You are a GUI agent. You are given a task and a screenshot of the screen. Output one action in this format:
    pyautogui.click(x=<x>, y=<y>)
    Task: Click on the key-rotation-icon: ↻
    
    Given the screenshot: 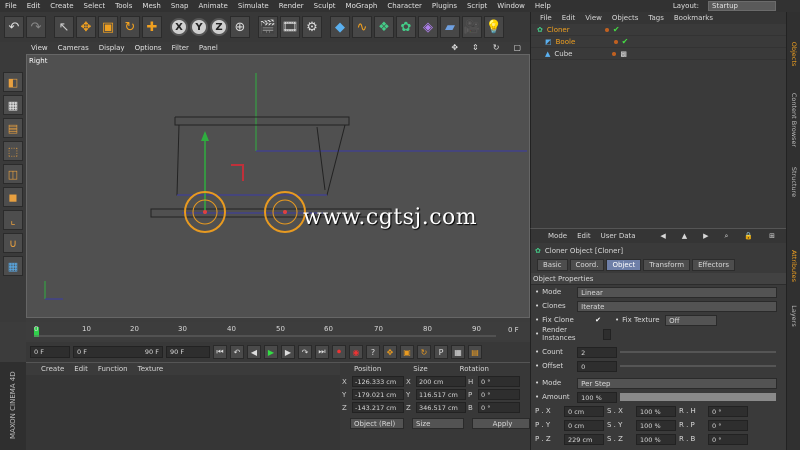 What is the action you would take?
    pyautogui.click(x=424, y=352)
    